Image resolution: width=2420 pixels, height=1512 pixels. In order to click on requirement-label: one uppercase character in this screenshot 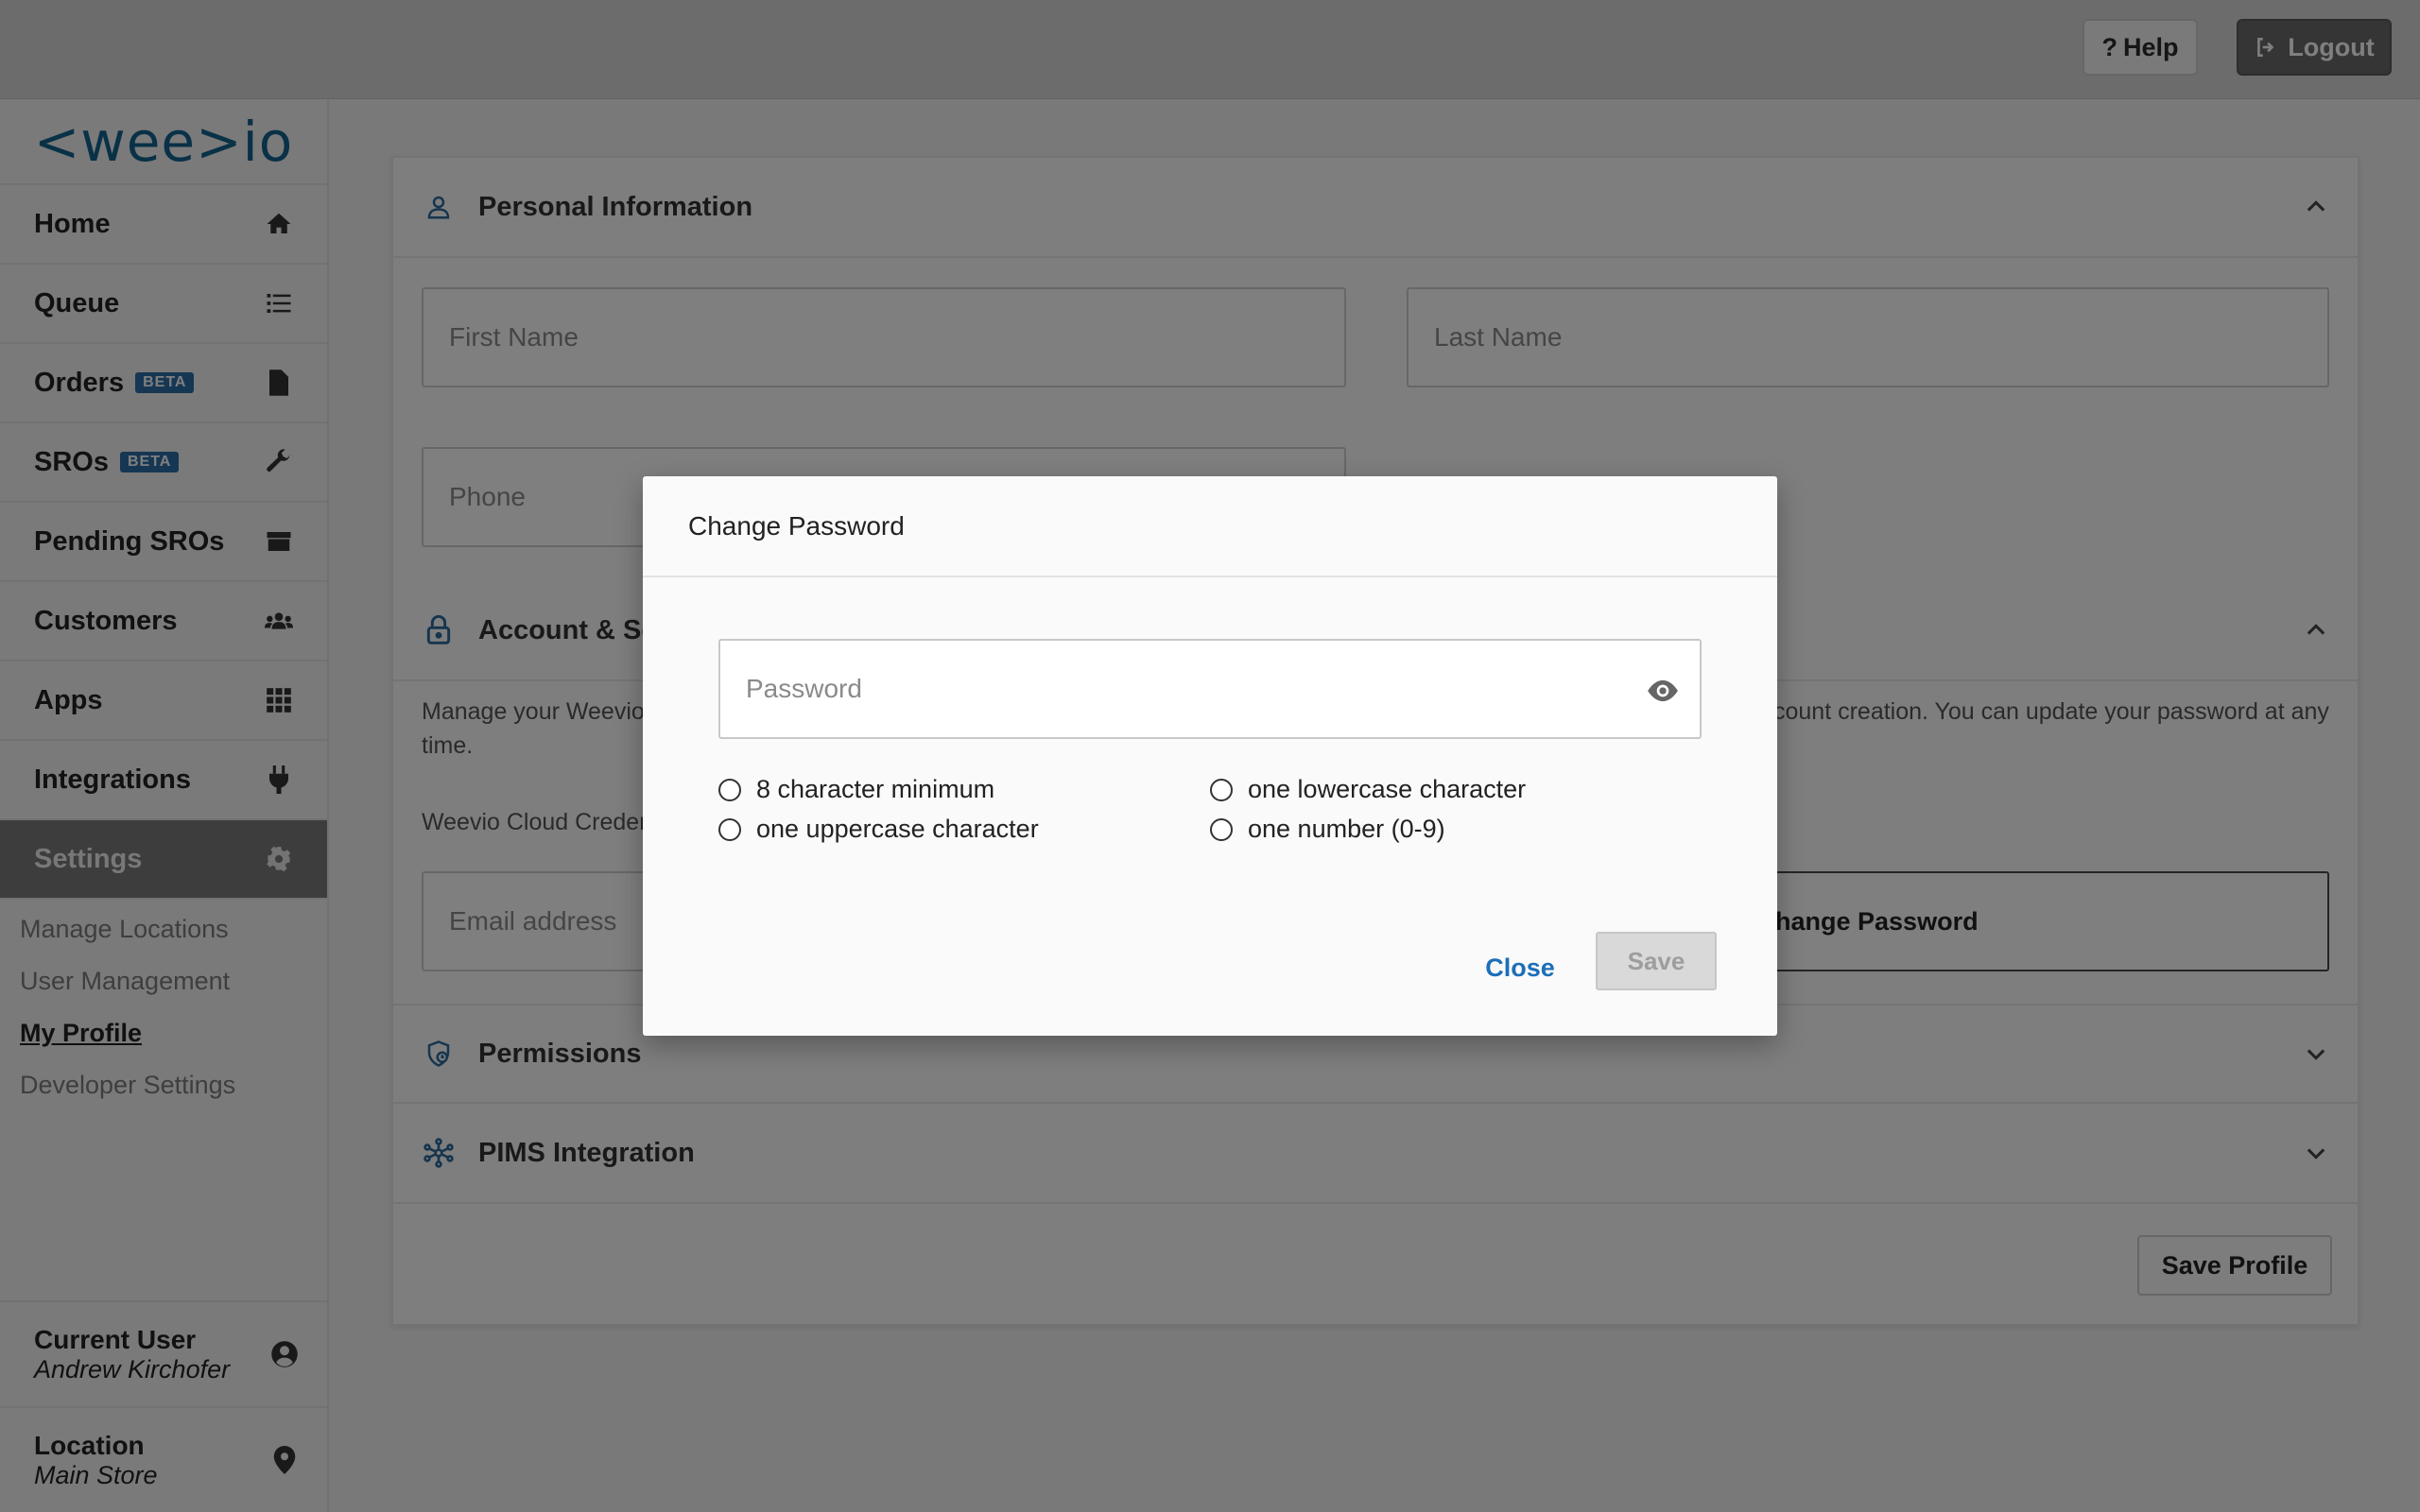, I will do `click(897, 829)`.